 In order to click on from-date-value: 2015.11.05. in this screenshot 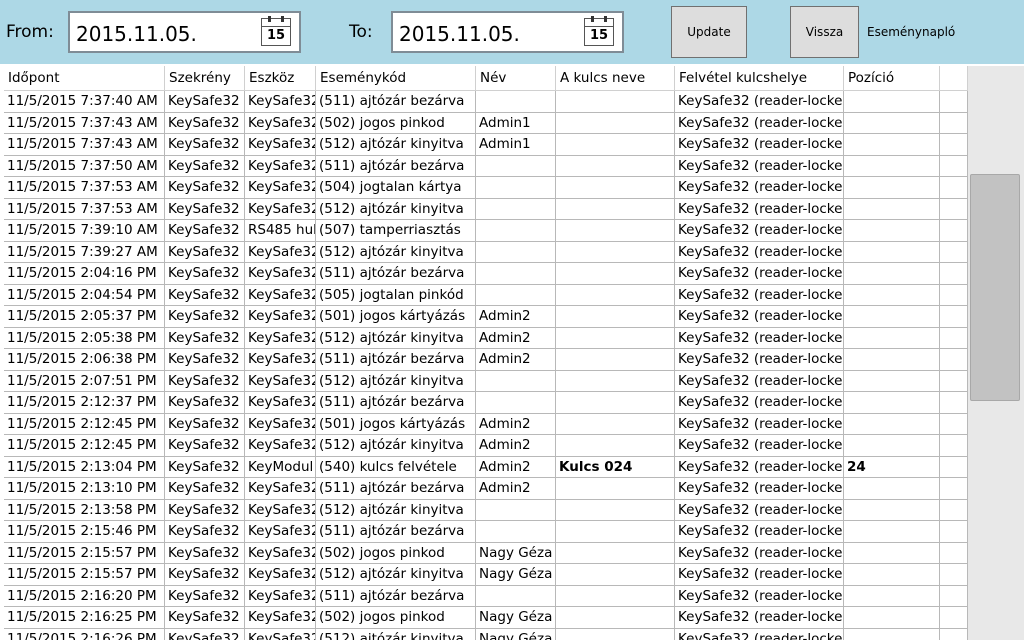, I will do `click(136, 34)`.